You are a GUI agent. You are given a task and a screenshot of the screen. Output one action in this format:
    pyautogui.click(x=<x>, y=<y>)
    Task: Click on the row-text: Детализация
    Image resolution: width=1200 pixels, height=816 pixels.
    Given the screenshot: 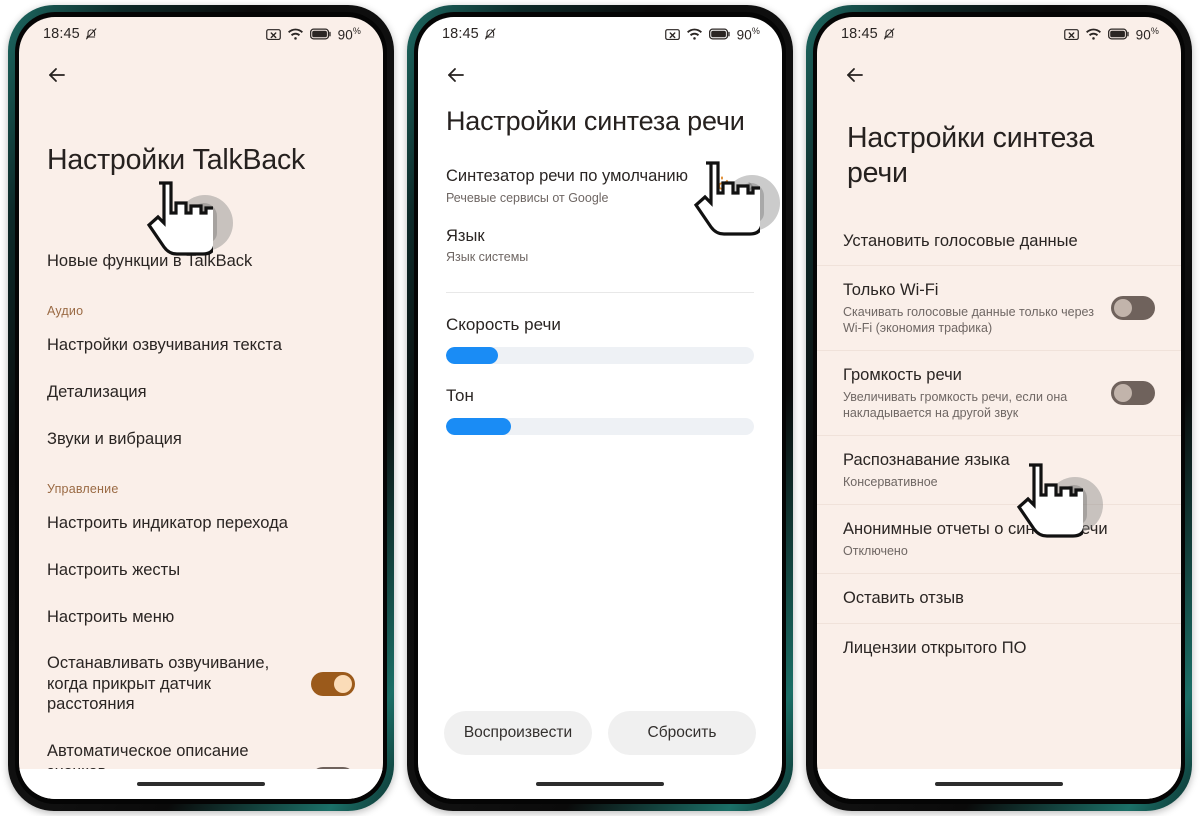 What is the action you would take?
    pyautogui.click(x=97, y=392)
    